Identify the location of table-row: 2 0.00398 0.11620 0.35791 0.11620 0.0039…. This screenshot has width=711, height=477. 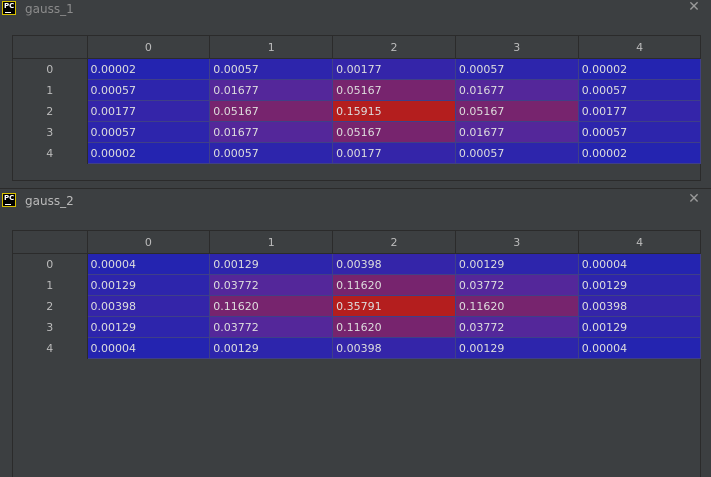
(357, 306).